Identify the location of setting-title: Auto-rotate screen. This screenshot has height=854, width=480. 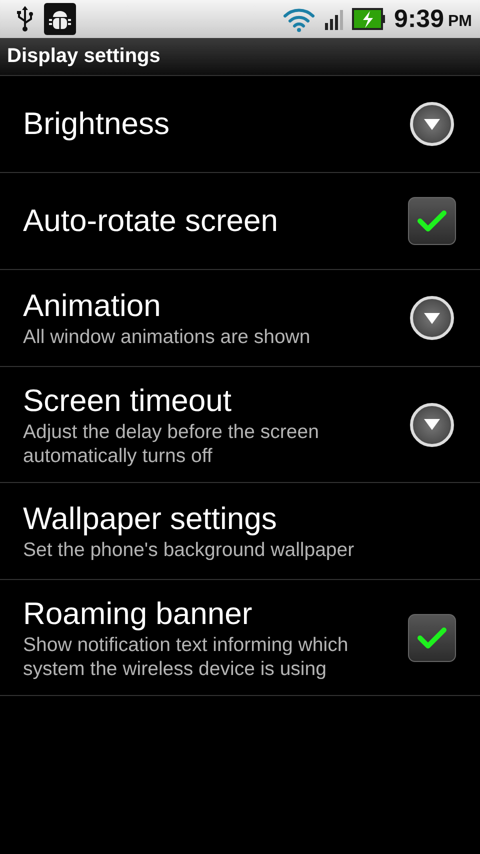
(151, 221).